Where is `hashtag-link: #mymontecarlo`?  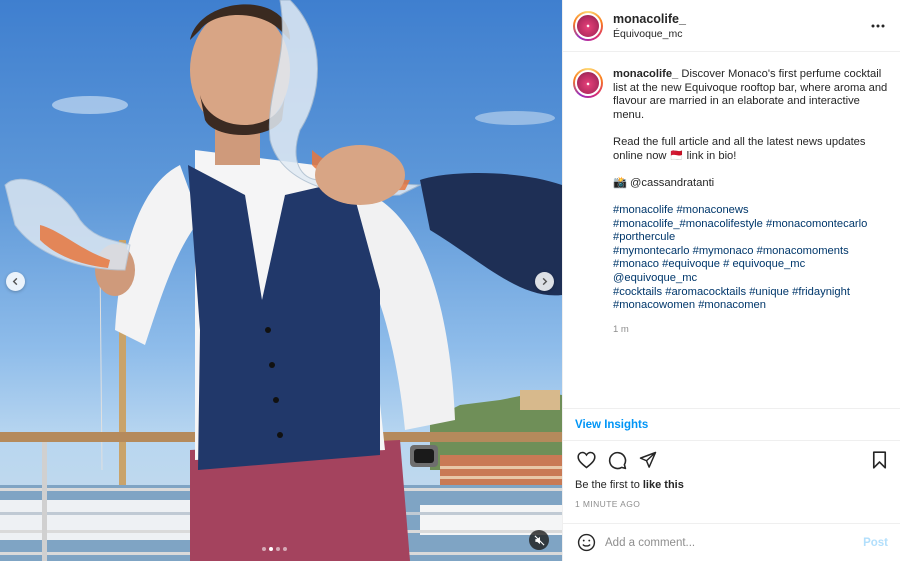 hashtag-link: #mymontecarlo is located at coordinates (651, 251).